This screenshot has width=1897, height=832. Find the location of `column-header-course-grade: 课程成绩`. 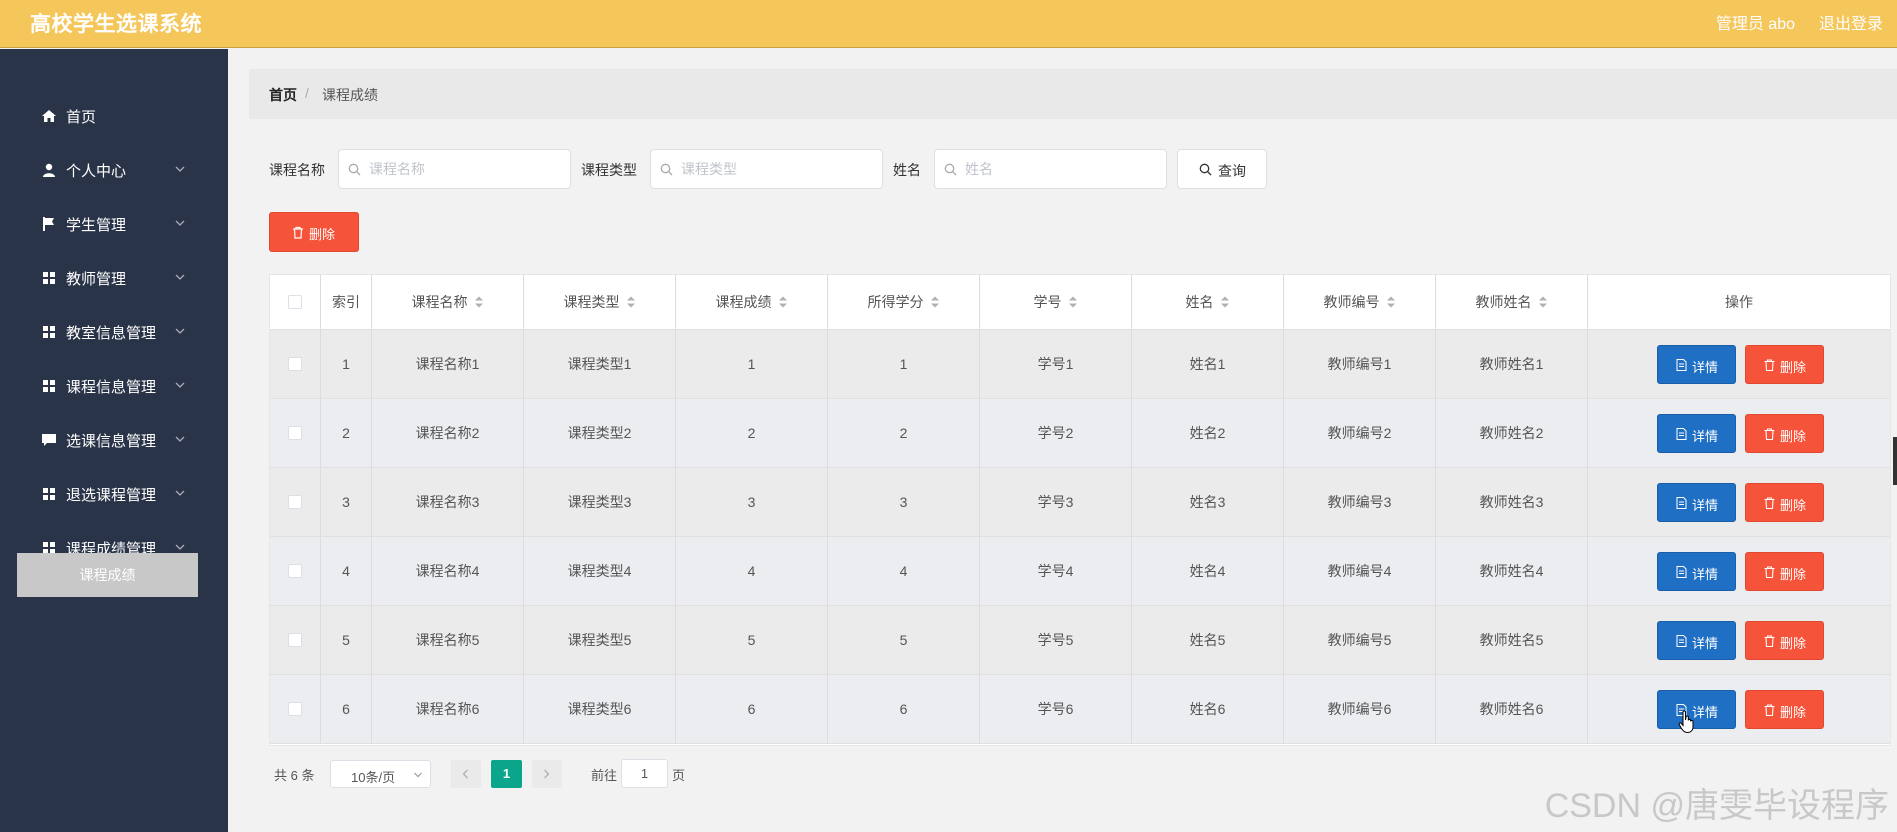

column-header-course-grade: 课程成绩 is located at coordinates (752, 302).